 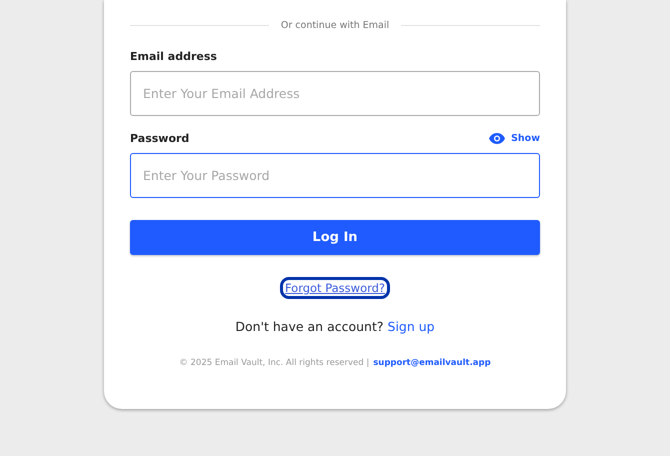 I want to click on signup-prompt: Don't have an account?, so click(x=309, y=326).